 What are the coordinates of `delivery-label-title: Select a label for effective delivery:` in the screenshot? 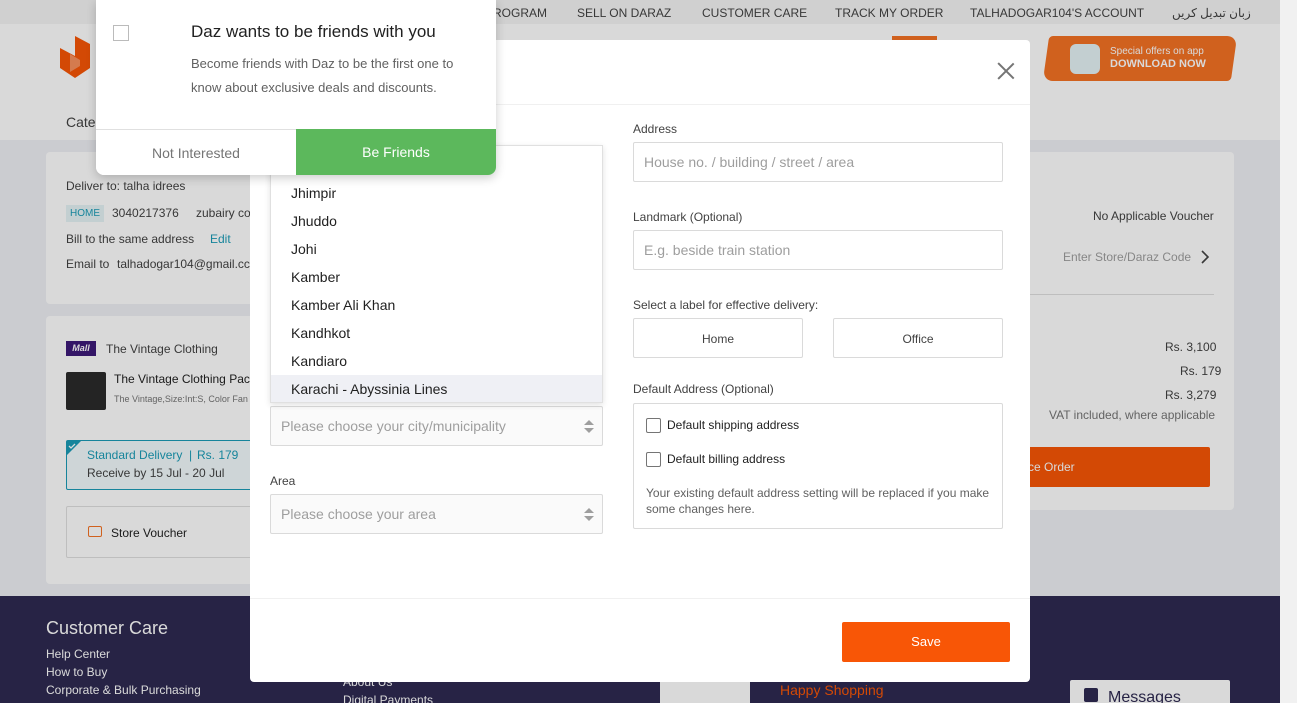 It's located at (726, 305).